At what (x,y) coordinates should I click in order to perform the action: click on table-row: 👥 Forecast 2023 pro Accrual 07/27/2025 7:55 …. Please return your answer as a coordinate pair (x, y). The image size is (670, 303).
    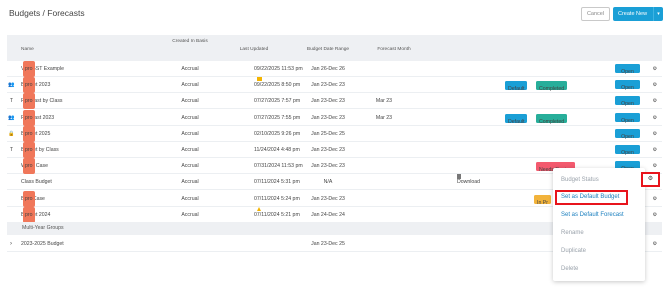
    Looking at the image, I should click on (334, 117).